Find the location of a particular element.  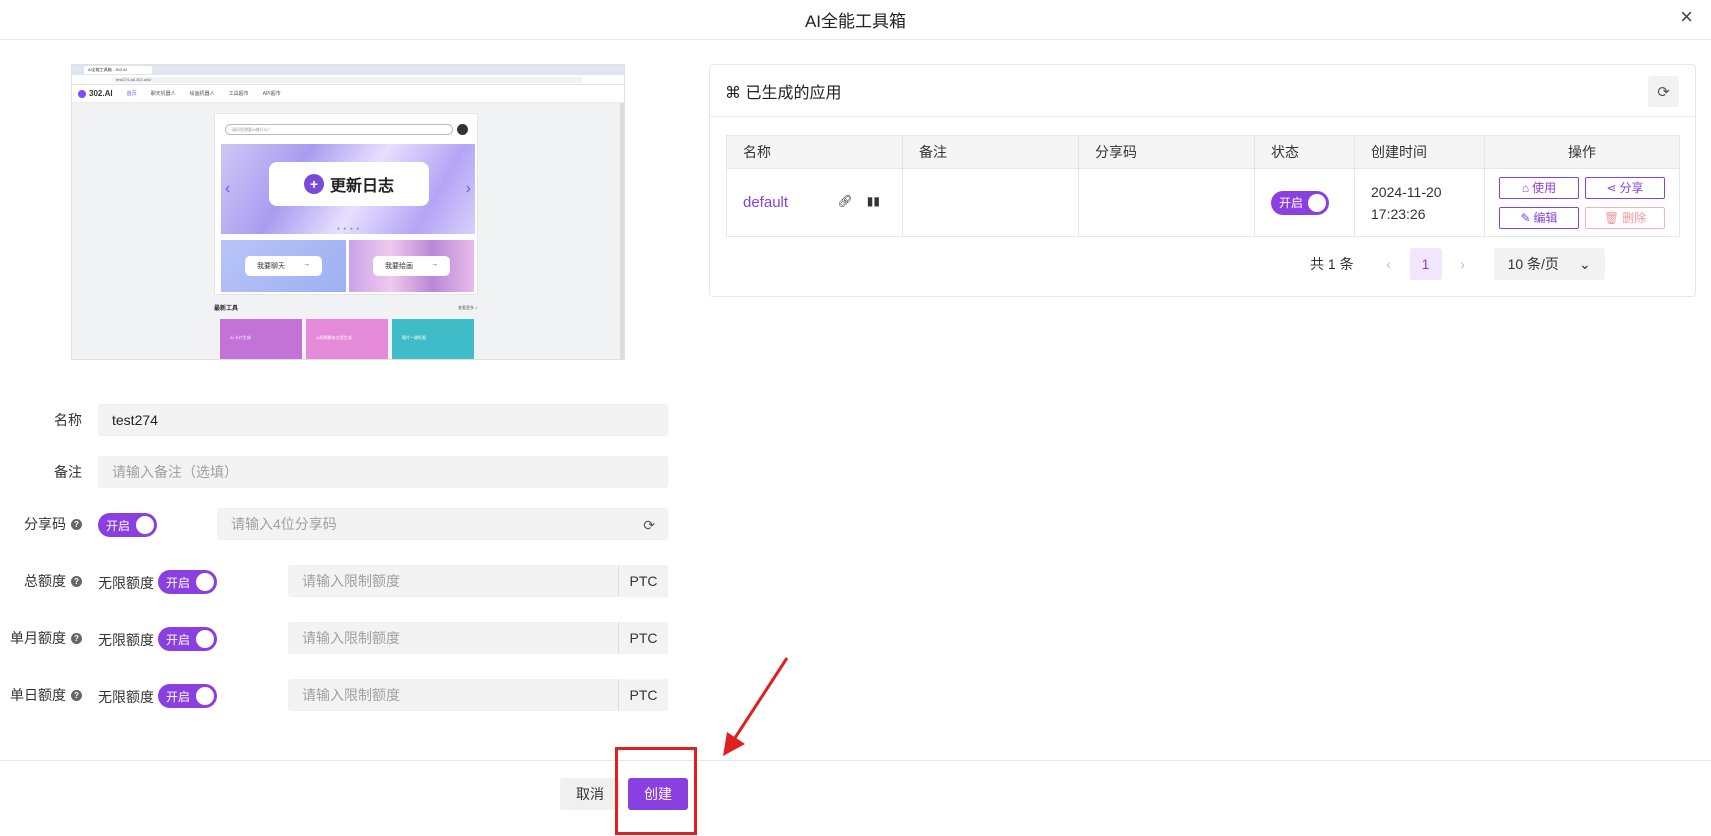

delete-button: 🗑︎ 删除 is located at coordinates (1625, 217).